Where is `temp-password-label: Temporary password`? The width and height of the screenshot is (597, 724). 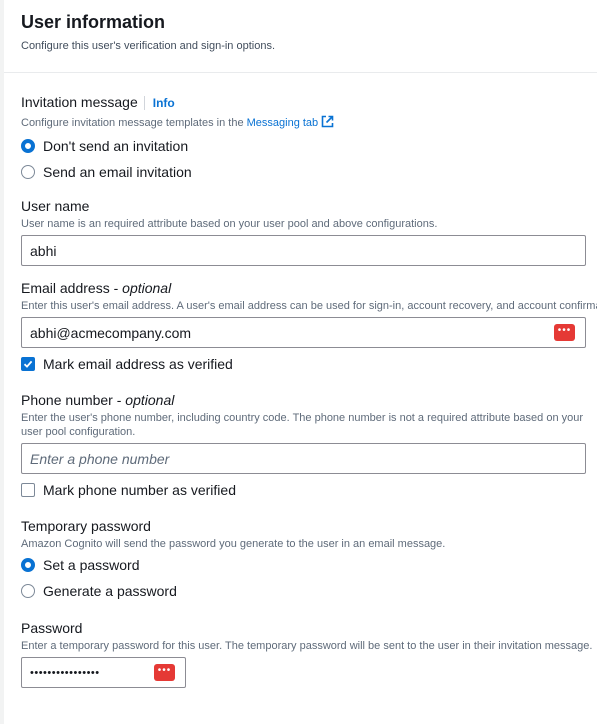 temp-password-label: Temporary password is located at coordinates (86, 526).